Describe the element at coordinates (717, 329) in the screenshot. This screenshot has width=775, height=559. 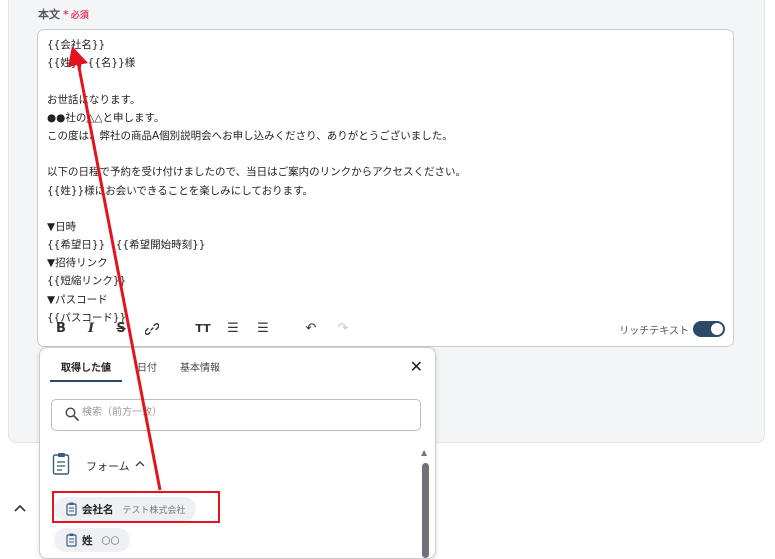
I see `toggle-knob` at that location.